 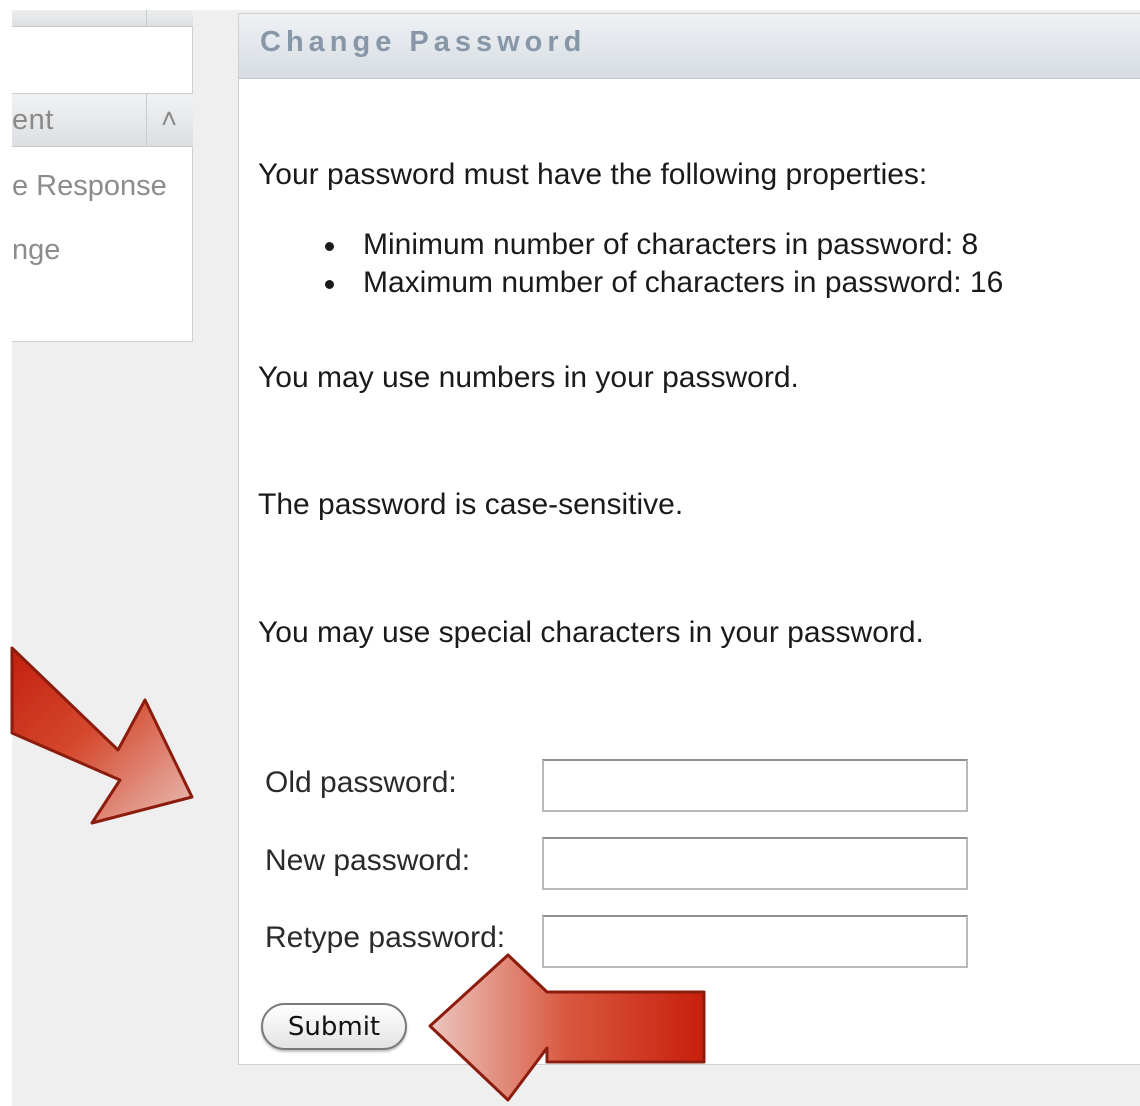 I want to click on sidebar-section-title: ent, so click(x=33, y=120).